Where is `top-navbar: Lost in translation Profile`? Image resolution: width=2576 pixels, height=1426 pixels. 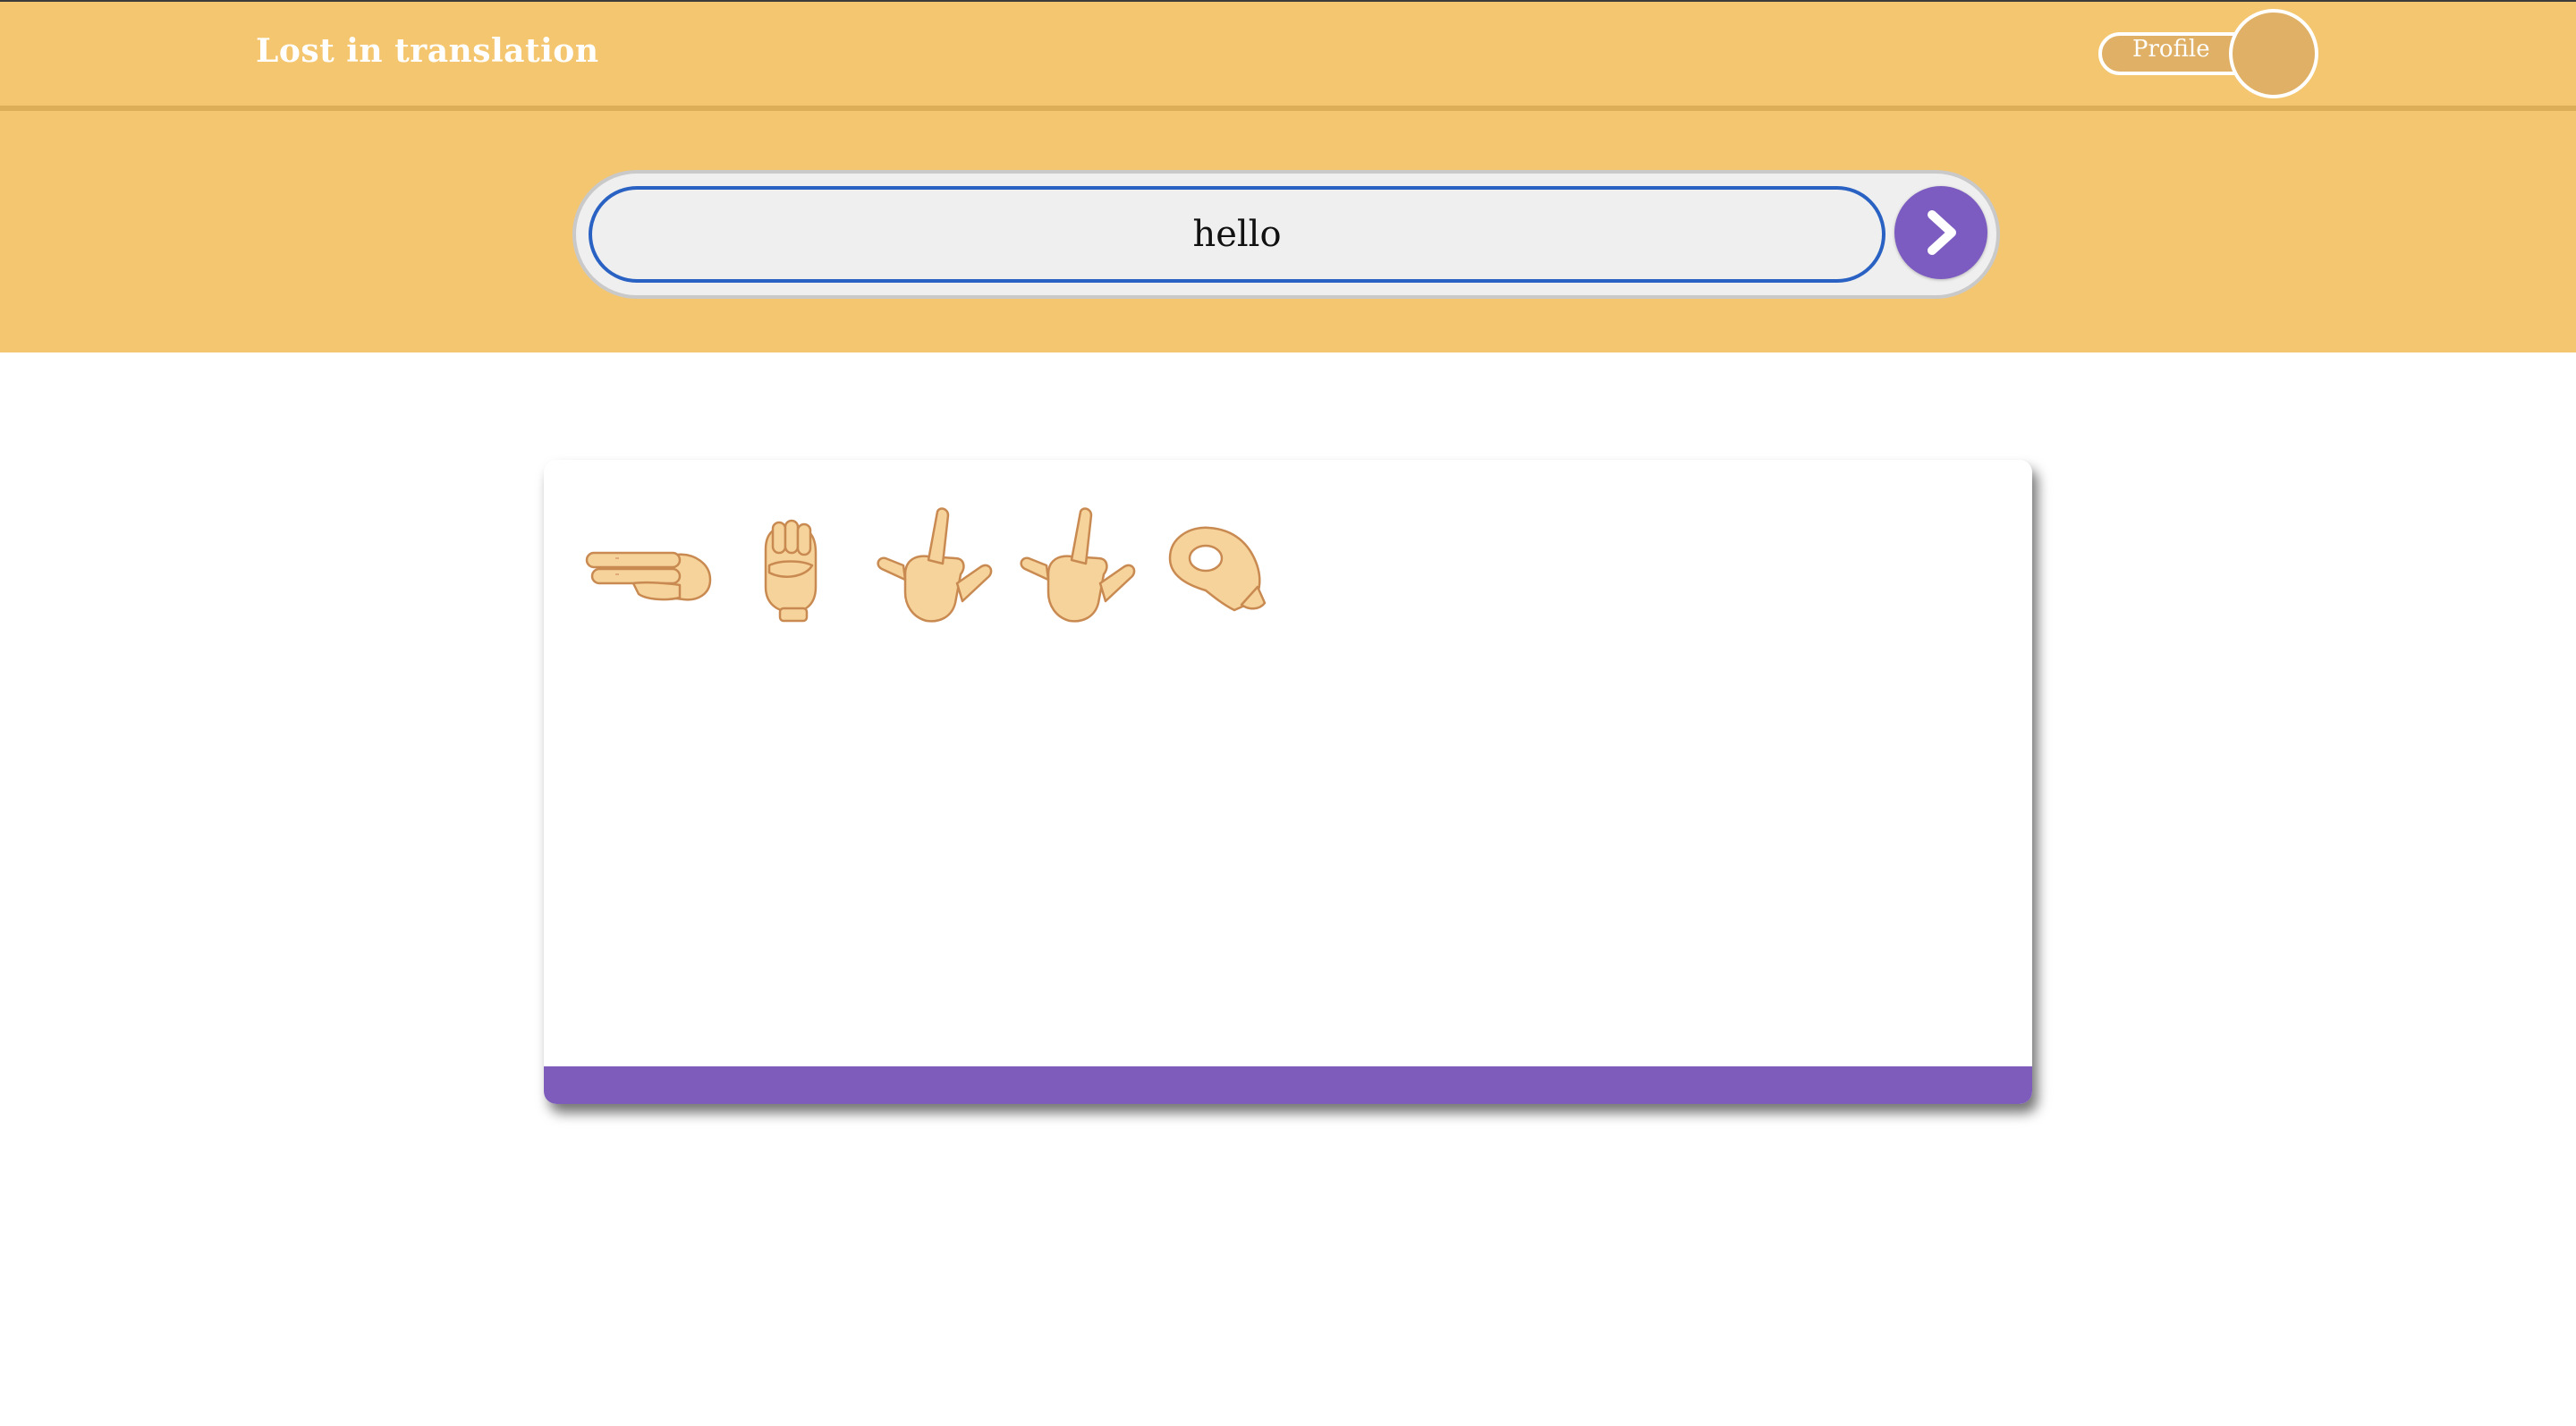
top-navbar: Lost in translation Profile is located at coordinates (1288, 56).